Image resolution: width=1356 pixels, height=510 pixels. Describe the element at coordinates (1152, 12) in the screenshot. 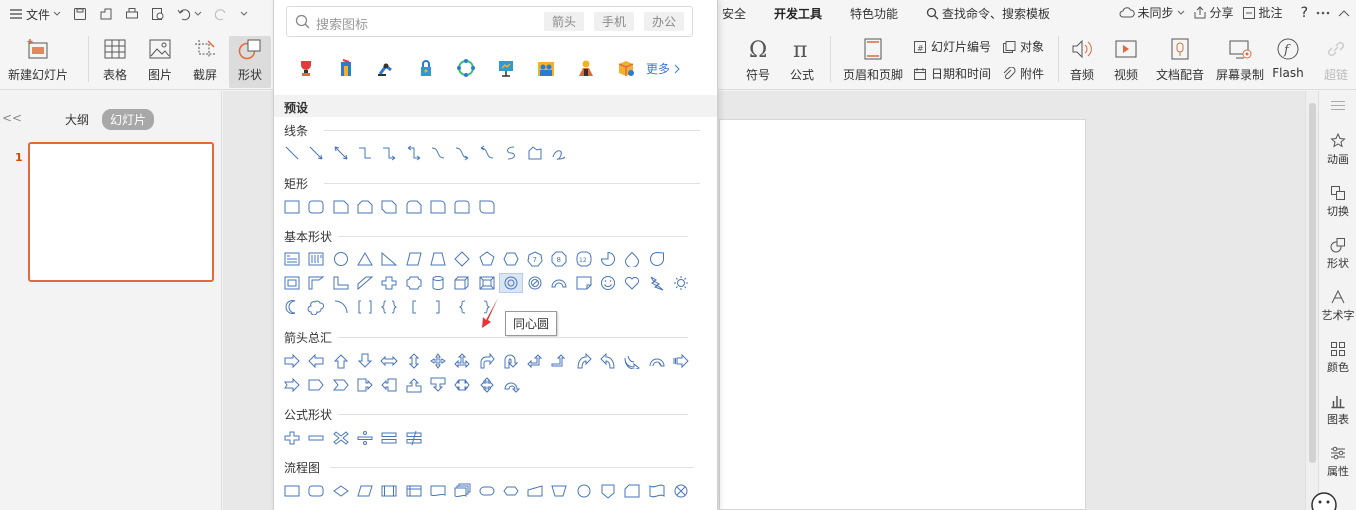

I see `sync-button: 未同步` at that location.